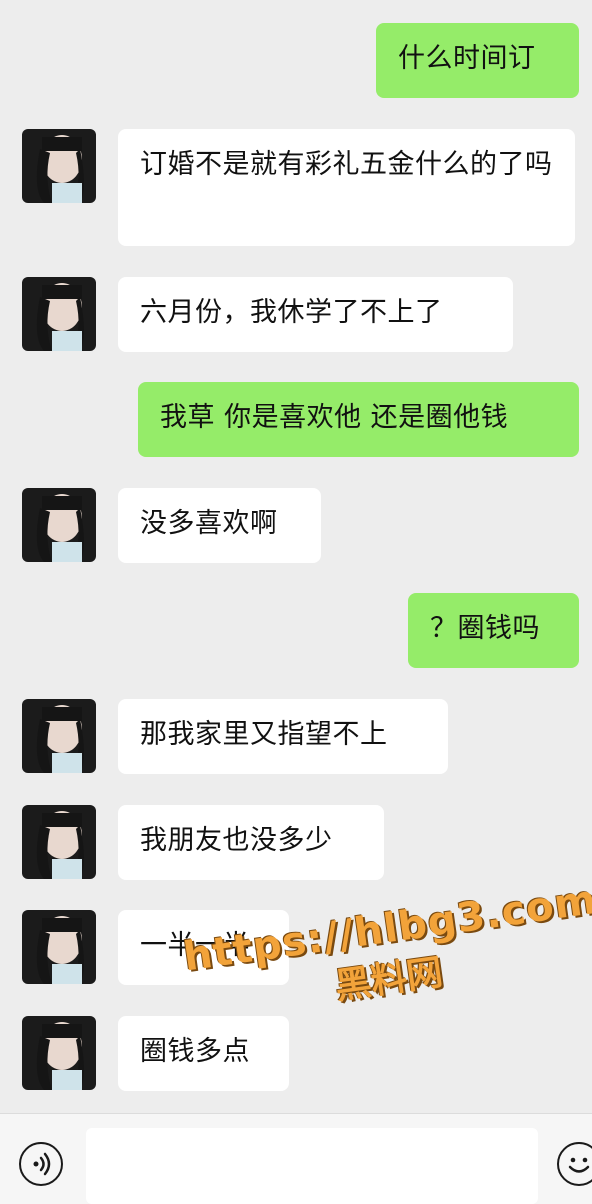 Image resolution: width=592 pixels, height=1204 pixels. What do you see at coordinates (358, 419) in the screenshot?
I see `message-bubble-sent: 我草 你是喜欢他 还是圈他钱` at bounding box center [358, 419].